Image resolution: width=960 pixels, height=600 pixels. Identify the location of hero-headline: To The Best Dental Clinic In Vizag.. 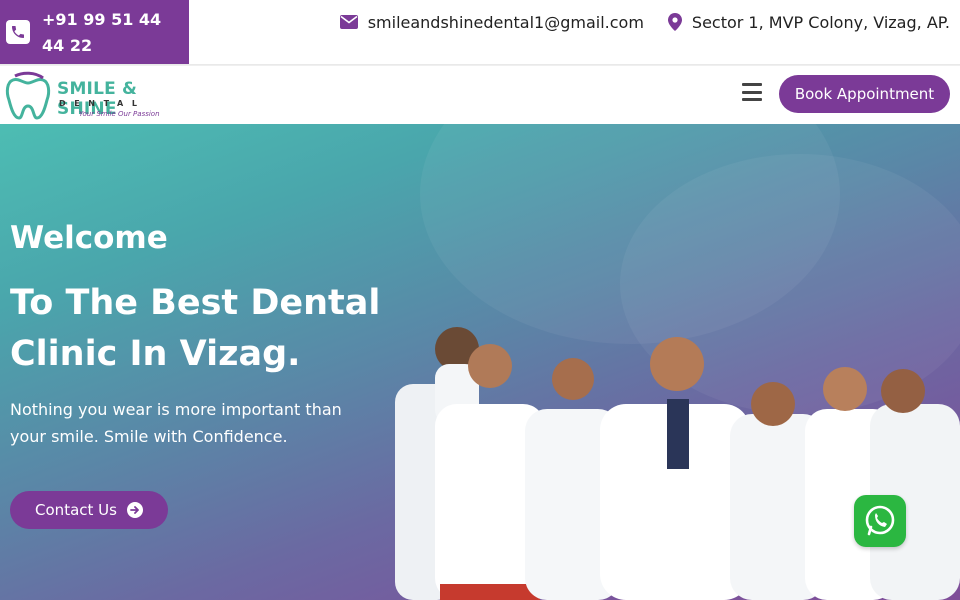
(195, 328).